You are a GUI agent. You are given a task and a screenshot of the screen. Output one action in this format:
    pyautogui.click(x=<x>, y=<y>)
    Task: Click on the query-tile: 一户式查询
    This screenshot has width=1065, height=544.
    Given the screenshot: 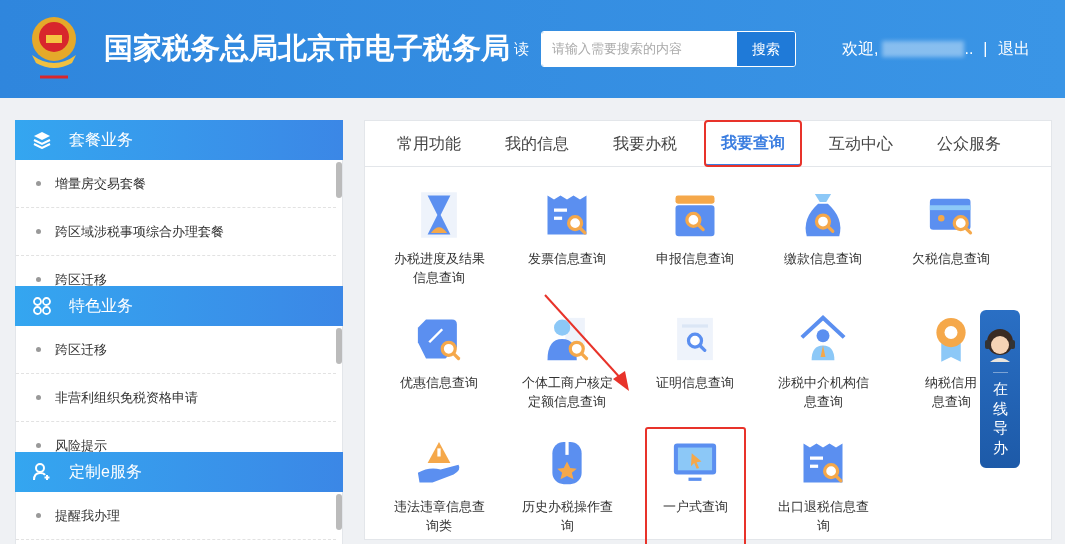 What is the action you would take?
    pyautogui.click(x=695, y=485)
    